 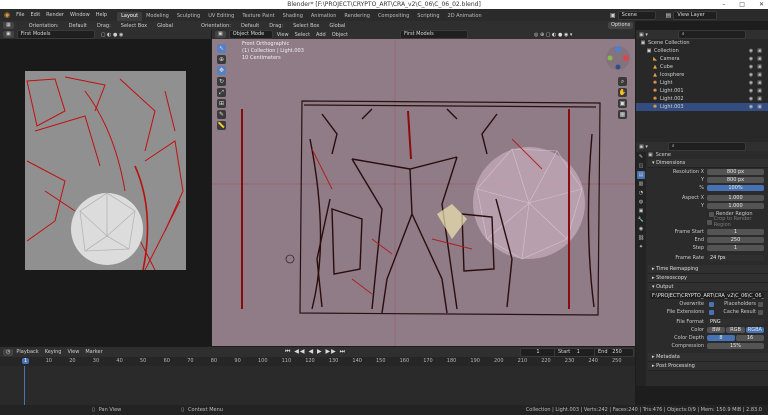 What do you see at coordinates (622, 92) in the screenshot?
I see `pan-icon: ✋` at bounding box center [622, 92].